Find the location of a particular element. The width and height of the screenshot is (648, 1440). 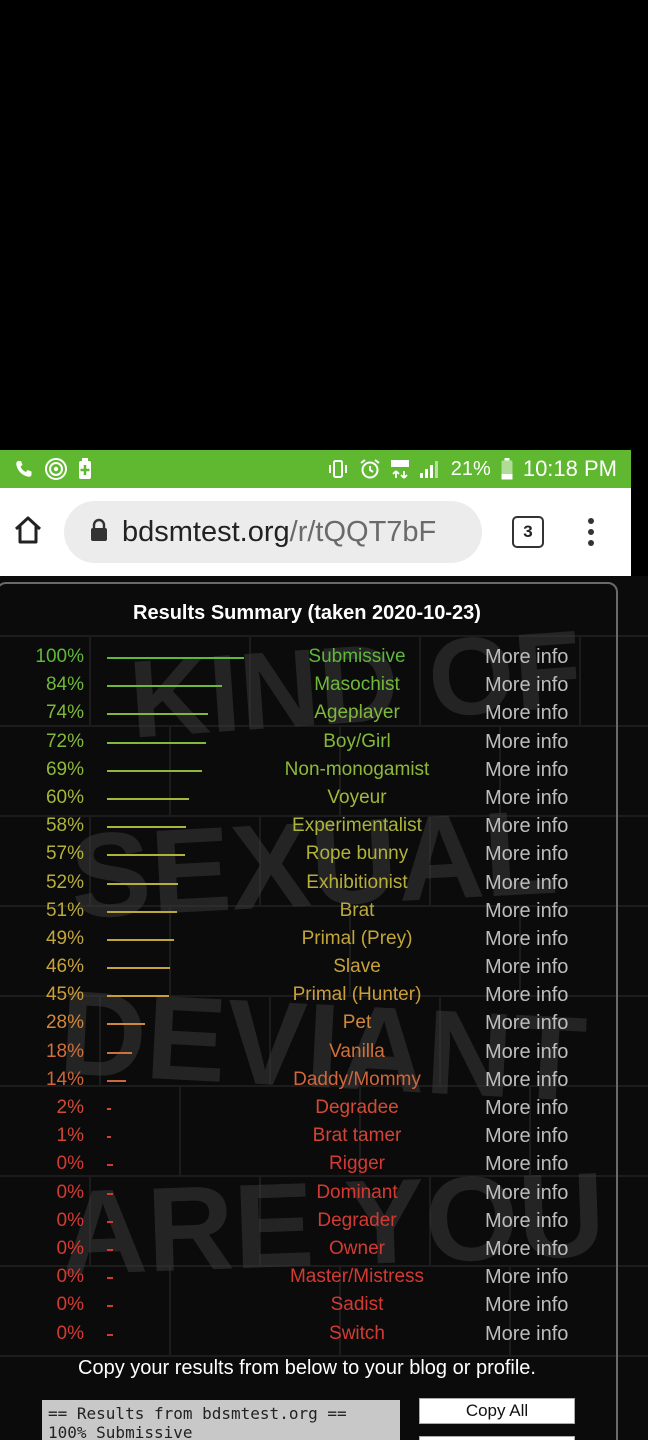

result-percent: 51% is located at coordinates (64, 910).